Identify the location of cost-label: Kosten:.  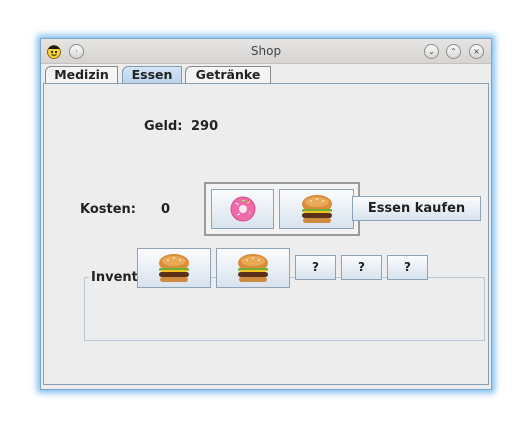
(108, 209).